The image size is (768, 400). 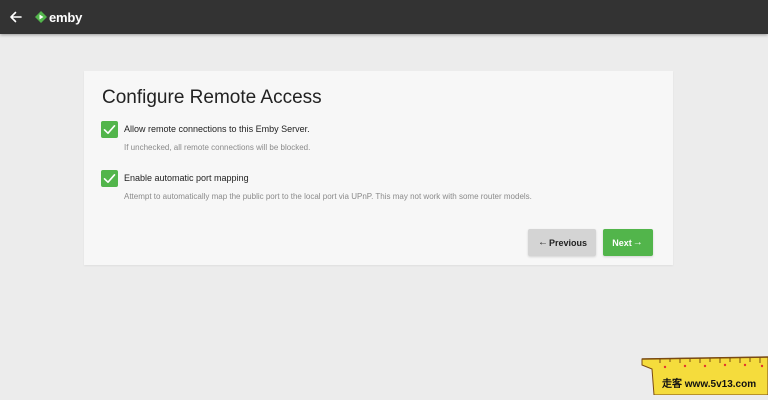 I want to click on arrow-left-icon: ←, so click(x=542, y=242).